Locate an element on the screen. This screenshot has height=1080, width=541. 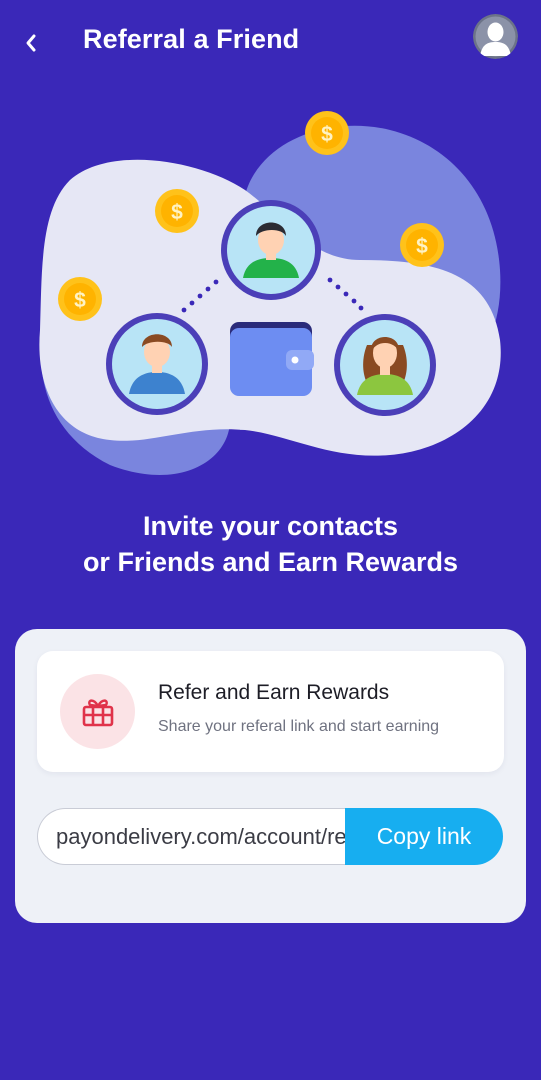
back-button is located at coordinates (31, 43).